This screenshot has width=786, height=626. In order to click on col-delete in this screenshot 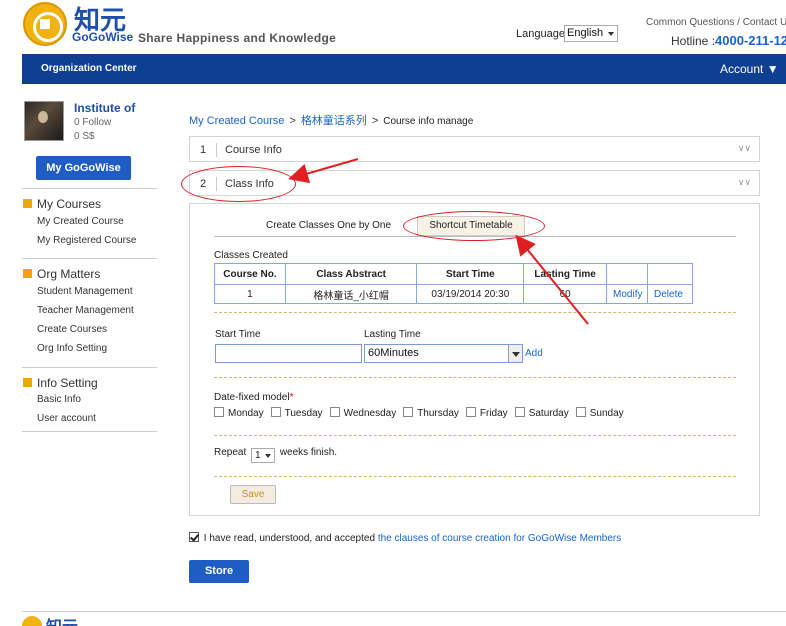, I will do `click(670, 274)`.